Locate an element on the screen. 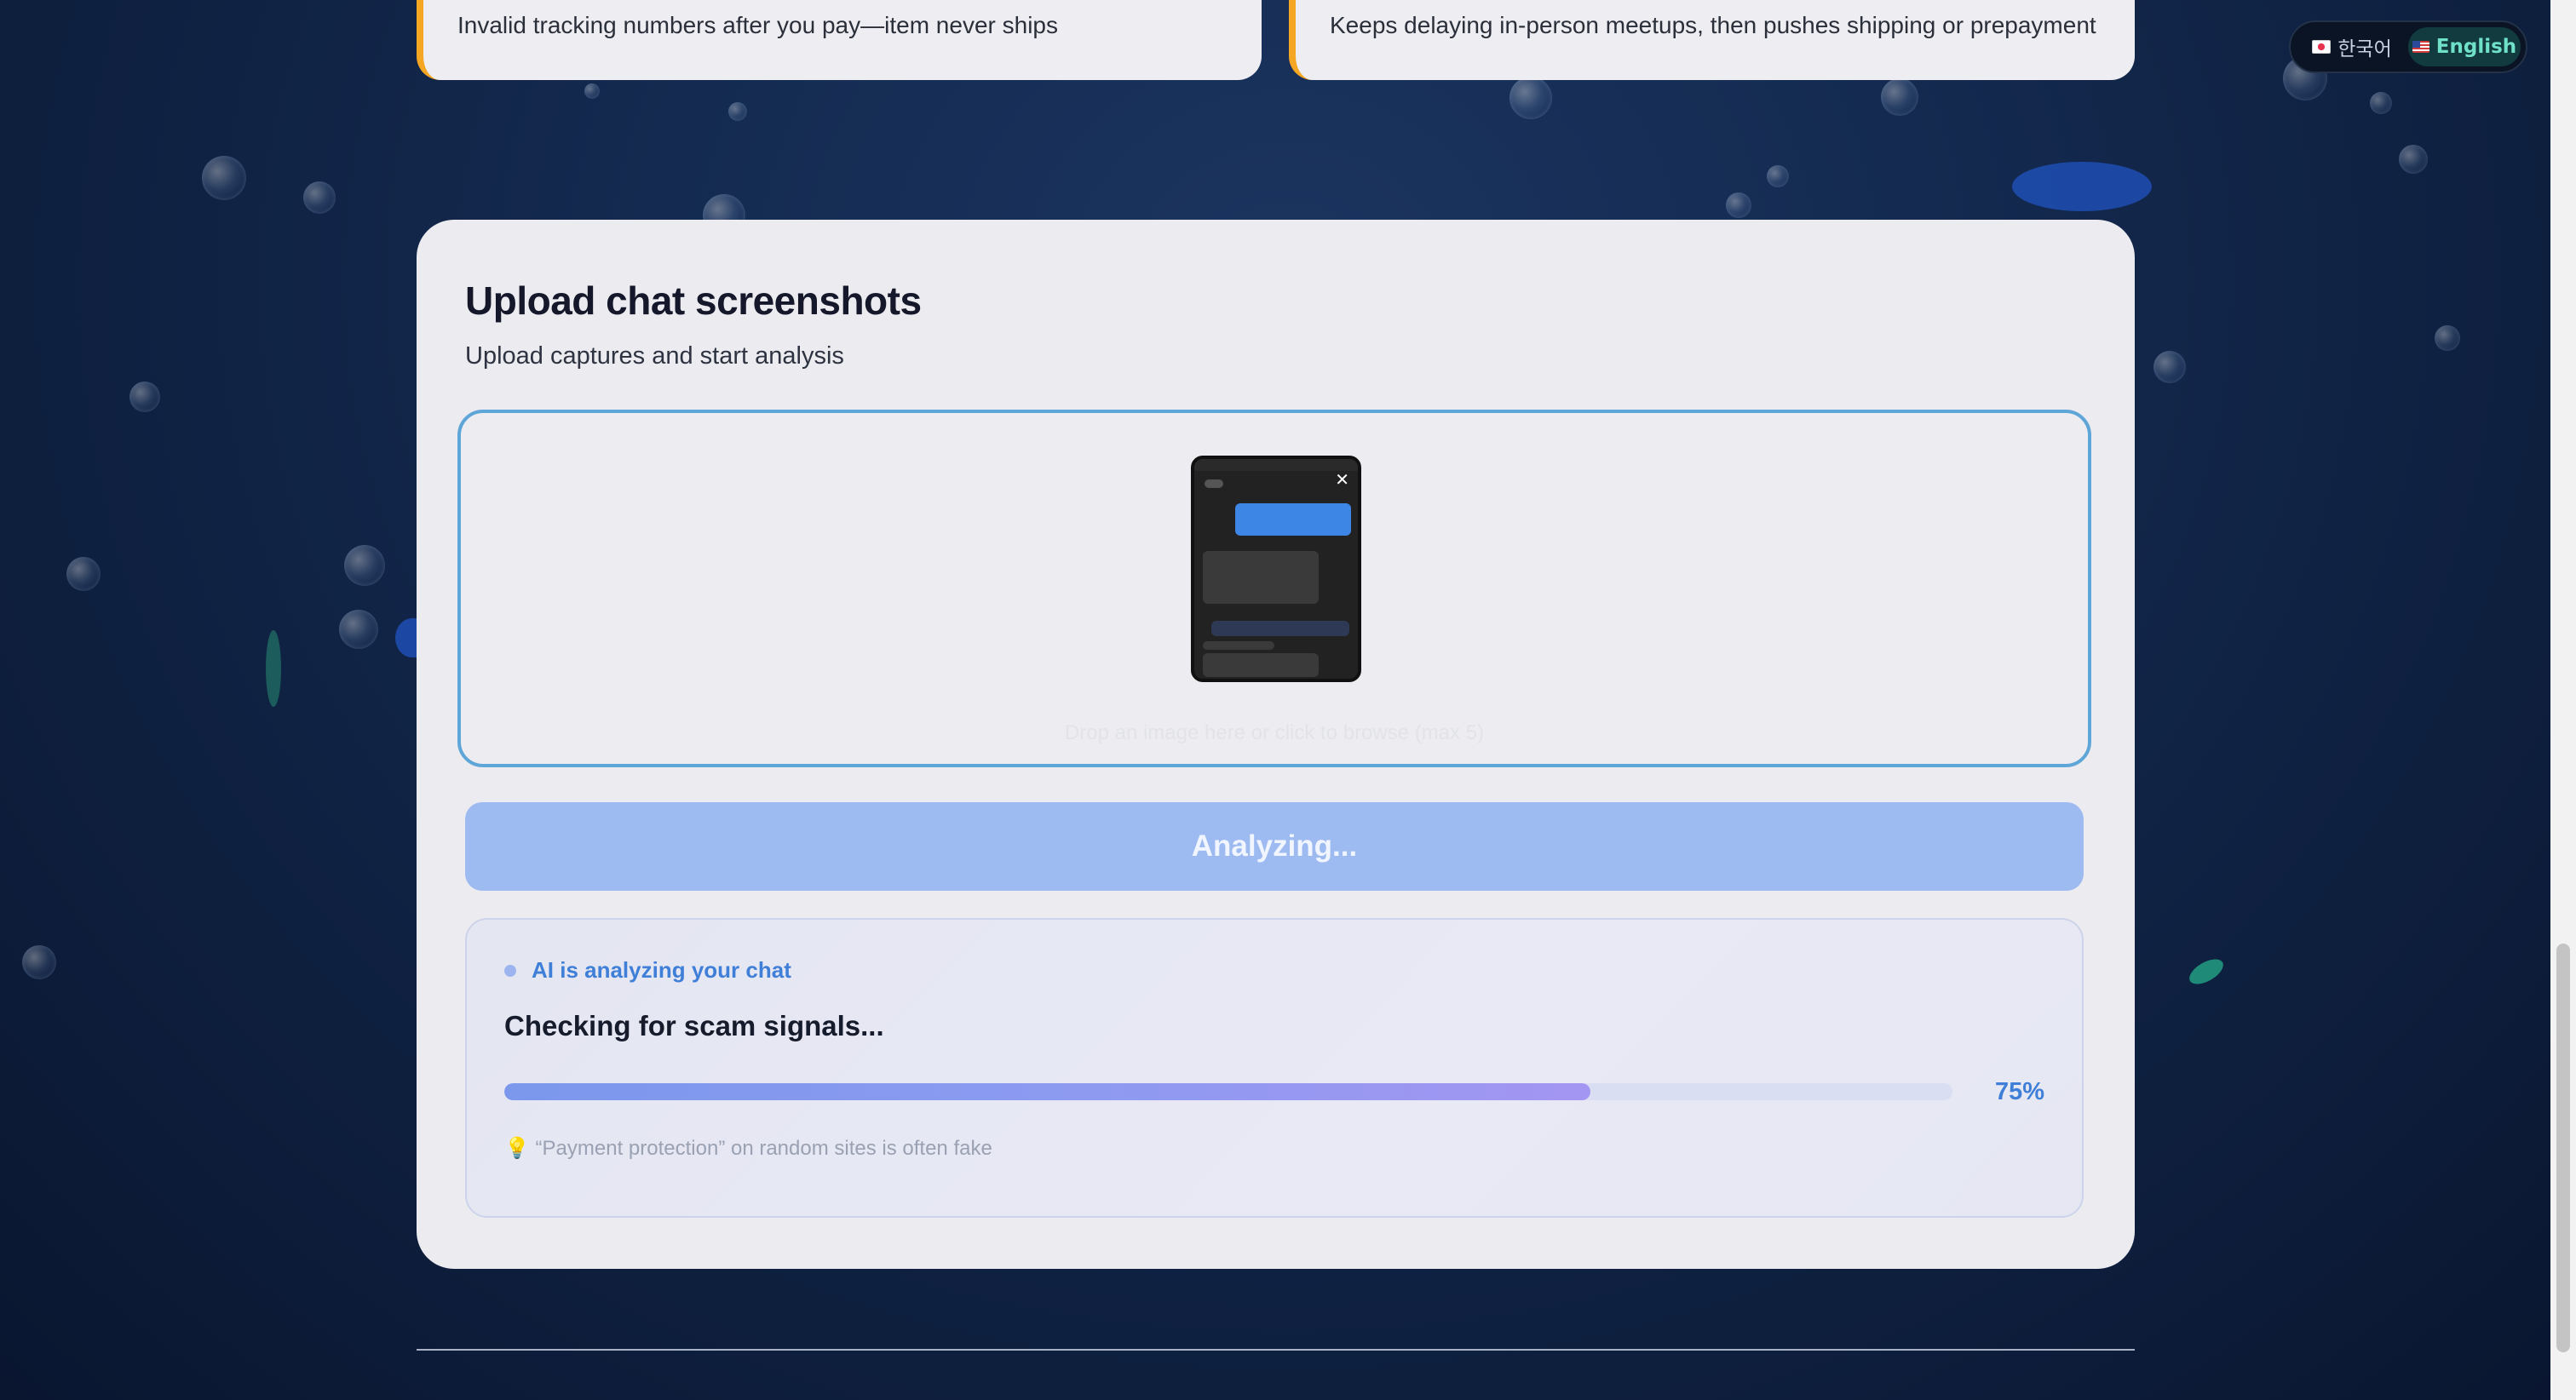 The width and height of the screenshot is (2576, 1400). progress-bar-fill is located at coordinates (1047, 1091).